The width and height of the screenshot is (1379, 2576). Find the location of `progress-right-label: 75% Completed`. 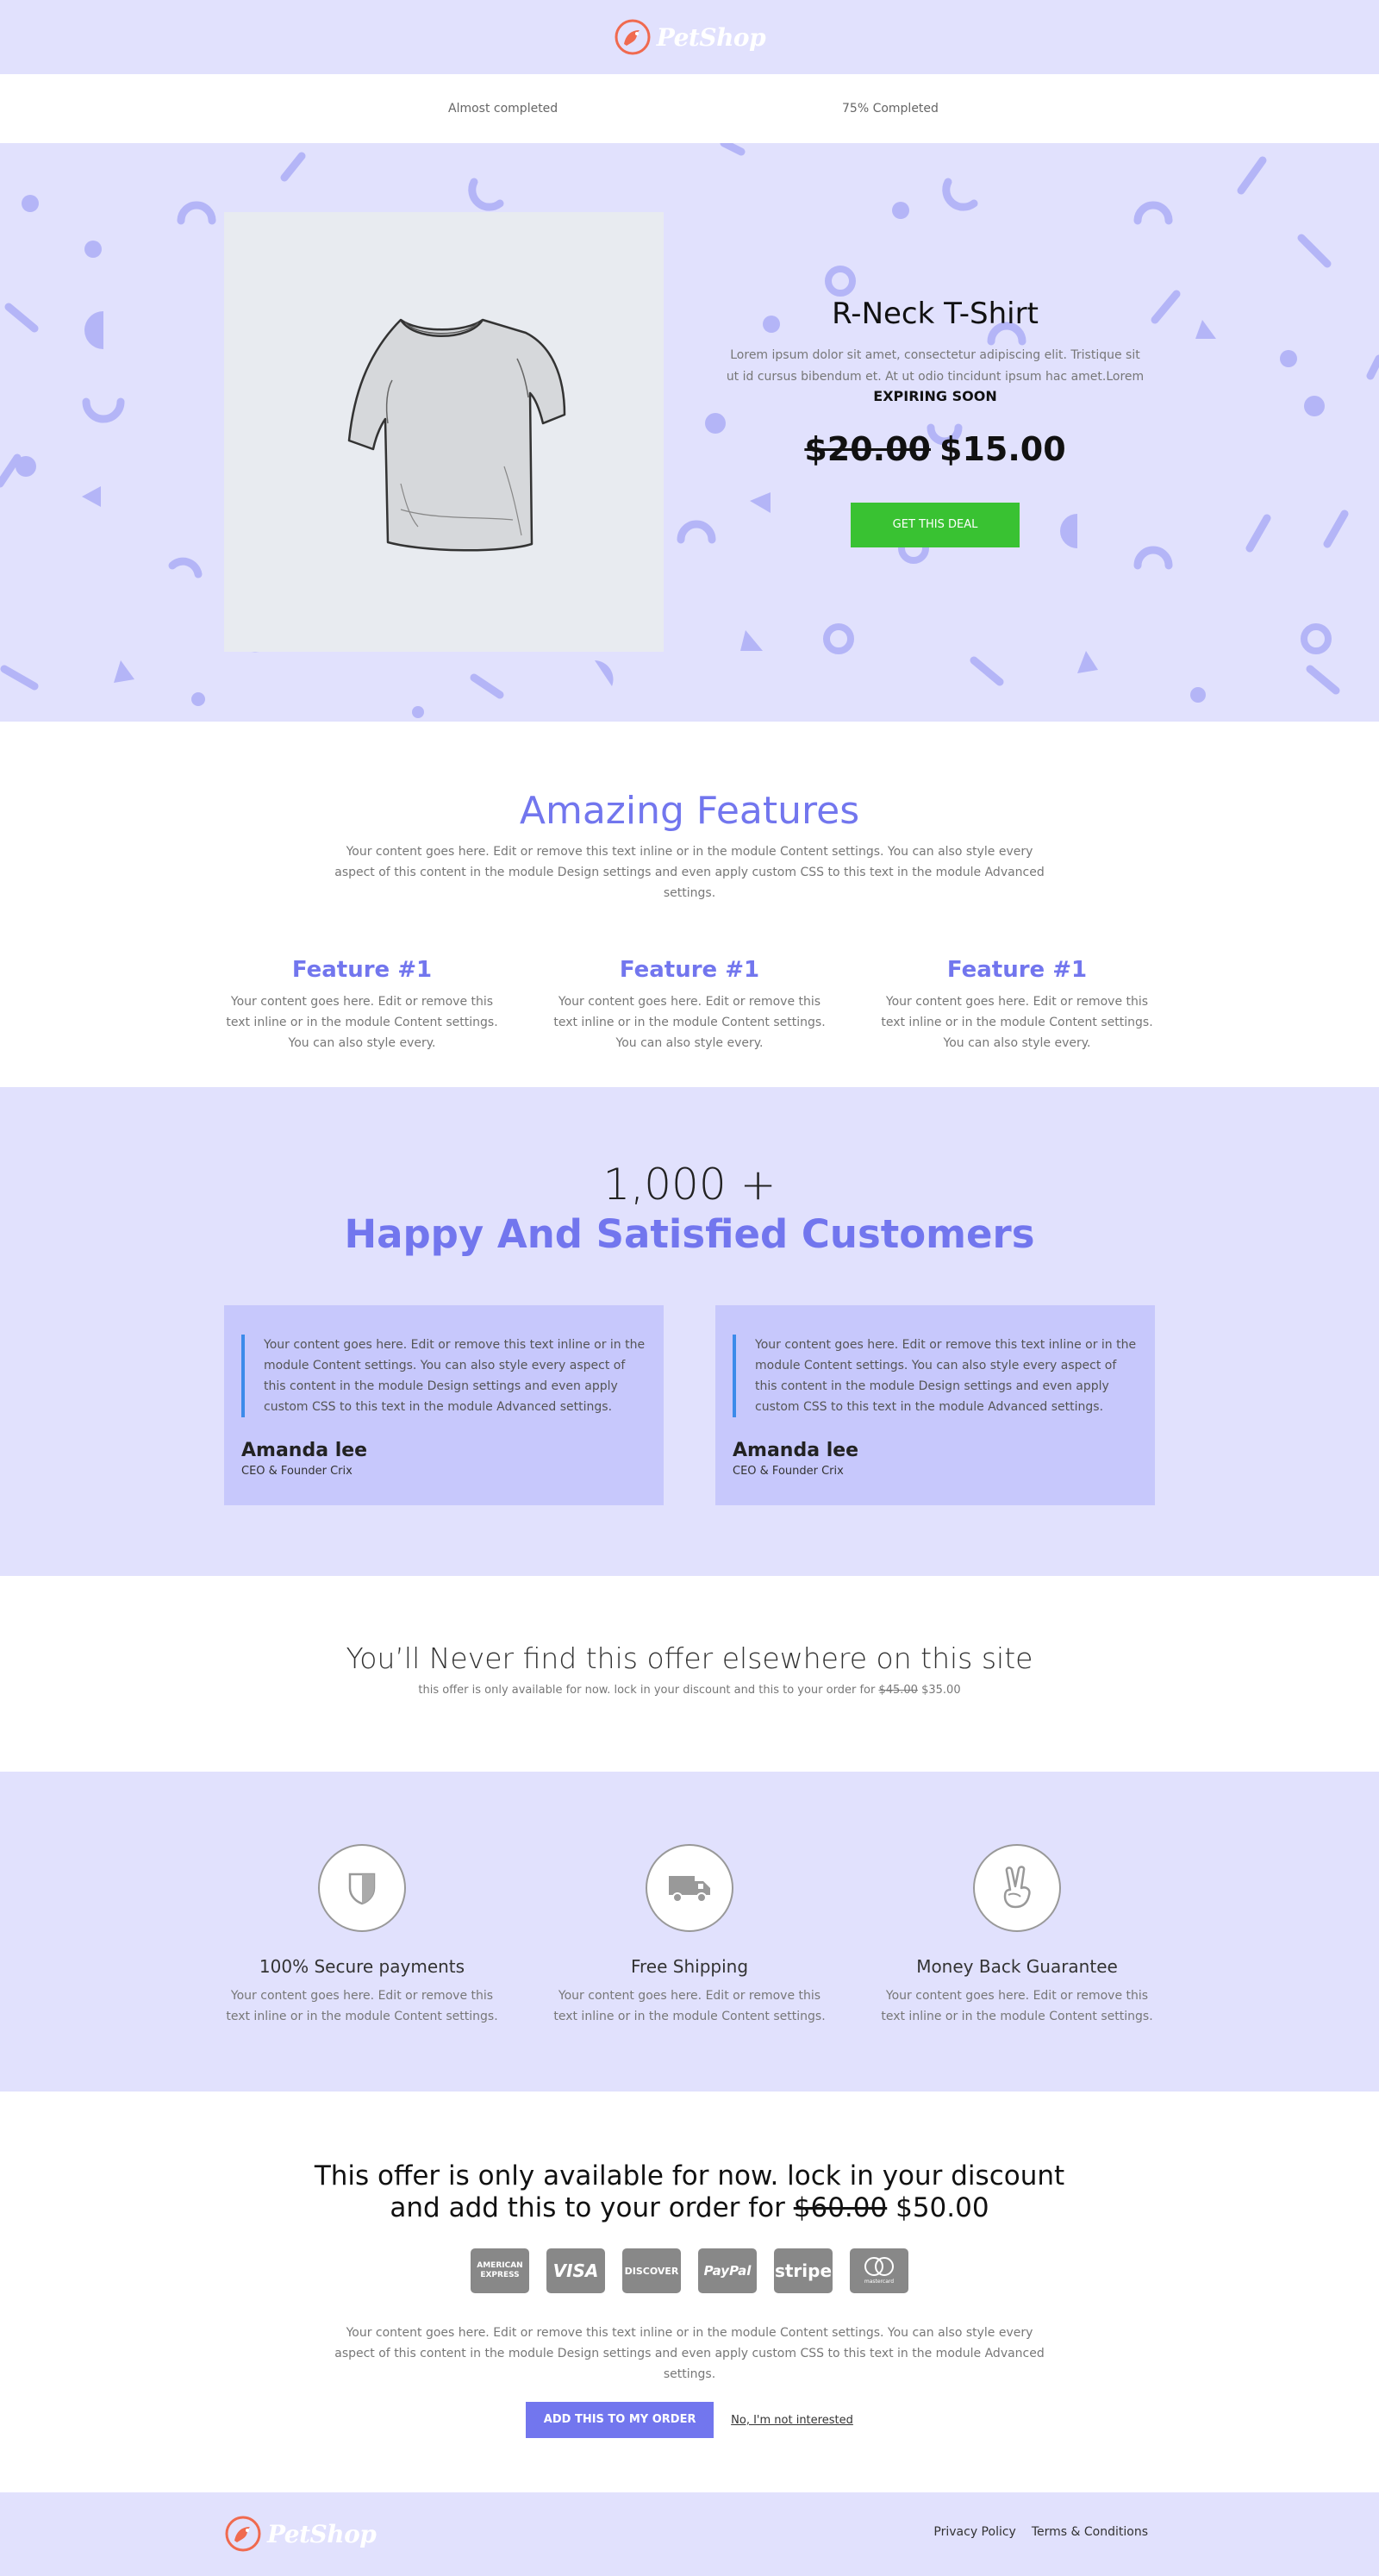

progress-right-label: 75% Completed is located at coordinates (890, 109).